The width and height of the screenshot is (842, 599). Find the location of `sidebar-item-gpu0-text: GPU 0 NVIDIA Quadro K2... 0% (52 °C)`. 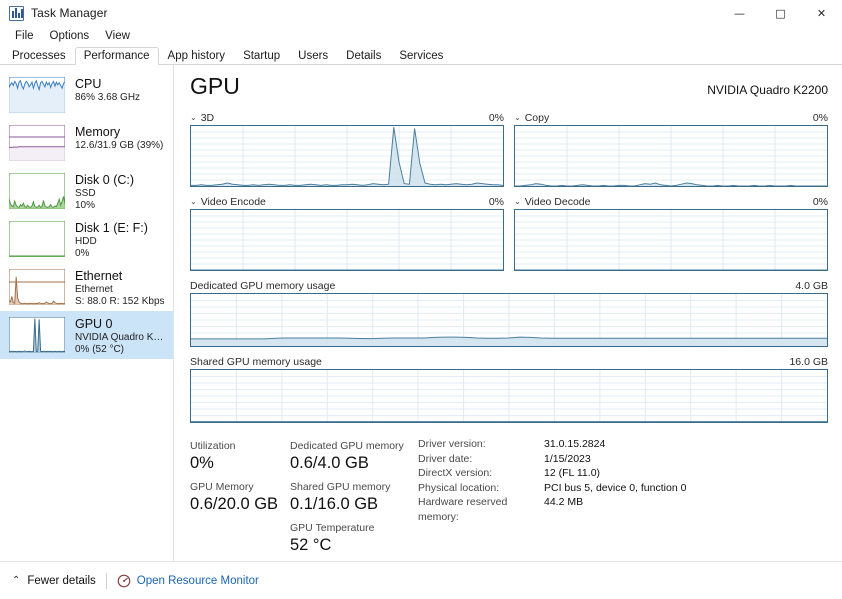

sidebar-item-gpu0-text: GPU 0 NVIDIA Quadro K2... 0% (52 °C) is located at coordinates (120, 336).